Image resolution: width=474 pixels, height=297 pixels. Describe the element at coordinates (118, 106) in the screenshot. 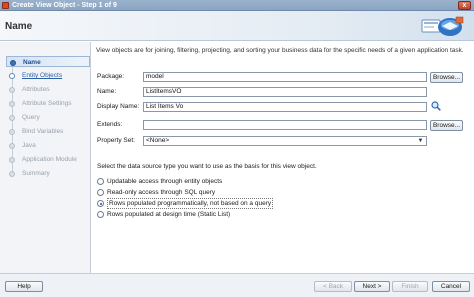

I see `display-name-label: Display Name:` at that location.